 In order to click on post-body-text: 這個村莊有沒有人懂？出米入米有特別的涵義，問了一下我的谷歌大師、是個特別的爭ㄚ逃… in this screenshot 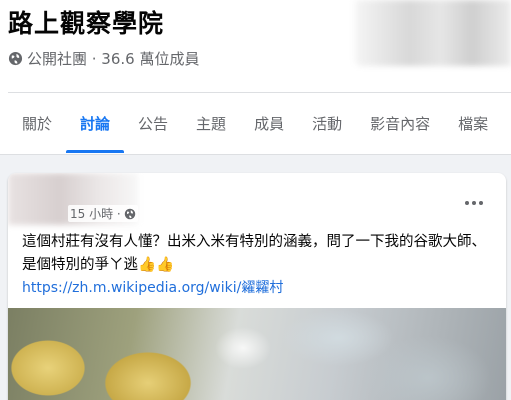, I will do `click(254, 253)`.